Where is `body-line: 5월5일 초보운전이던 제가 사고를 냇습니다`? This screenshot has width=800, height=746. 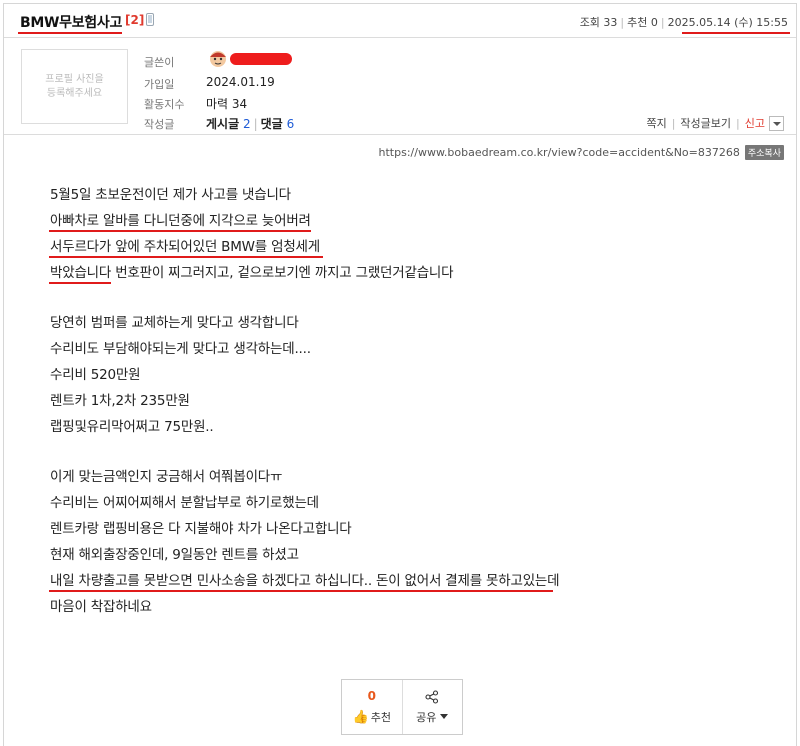 body-line: 5월5일 초보운전이던 제가 사고를 냇습니다 is located at coordinates (170, 195).